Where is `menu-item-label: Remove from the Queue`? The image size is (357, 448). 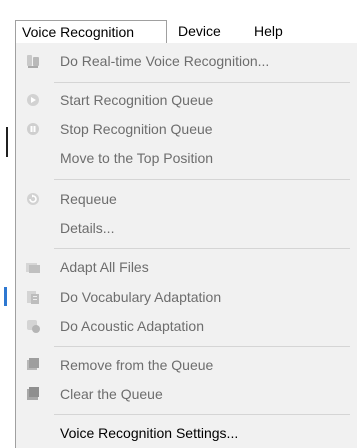 menu-item-label: Remove from the Queue is located at coordinates (137, 365).